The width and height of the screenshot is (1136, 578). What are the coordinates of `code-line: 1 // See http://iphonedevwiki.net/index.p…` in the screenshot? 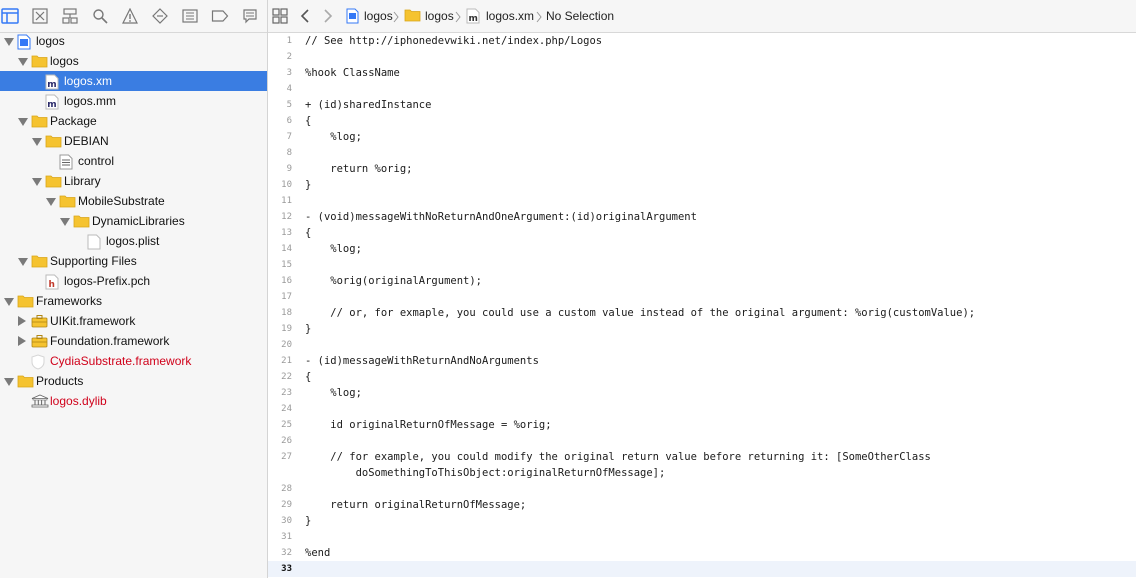 It's located at (702, 41).